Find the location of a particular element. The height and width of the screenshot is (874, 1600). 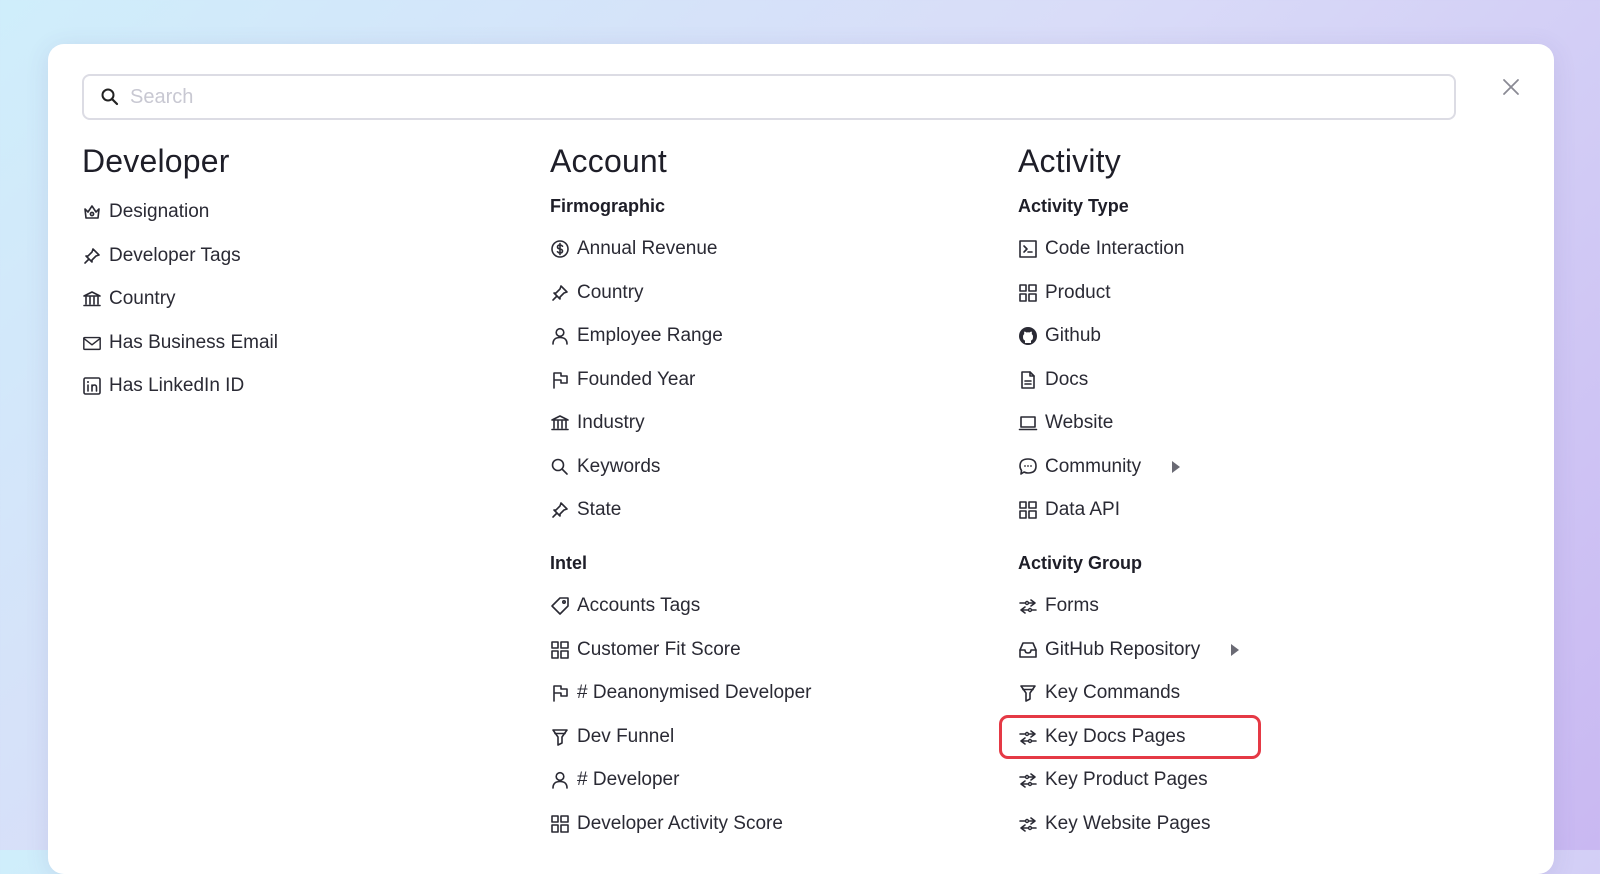

filter-option-founded-year: Founded Year is located at coordinates (680, 380).